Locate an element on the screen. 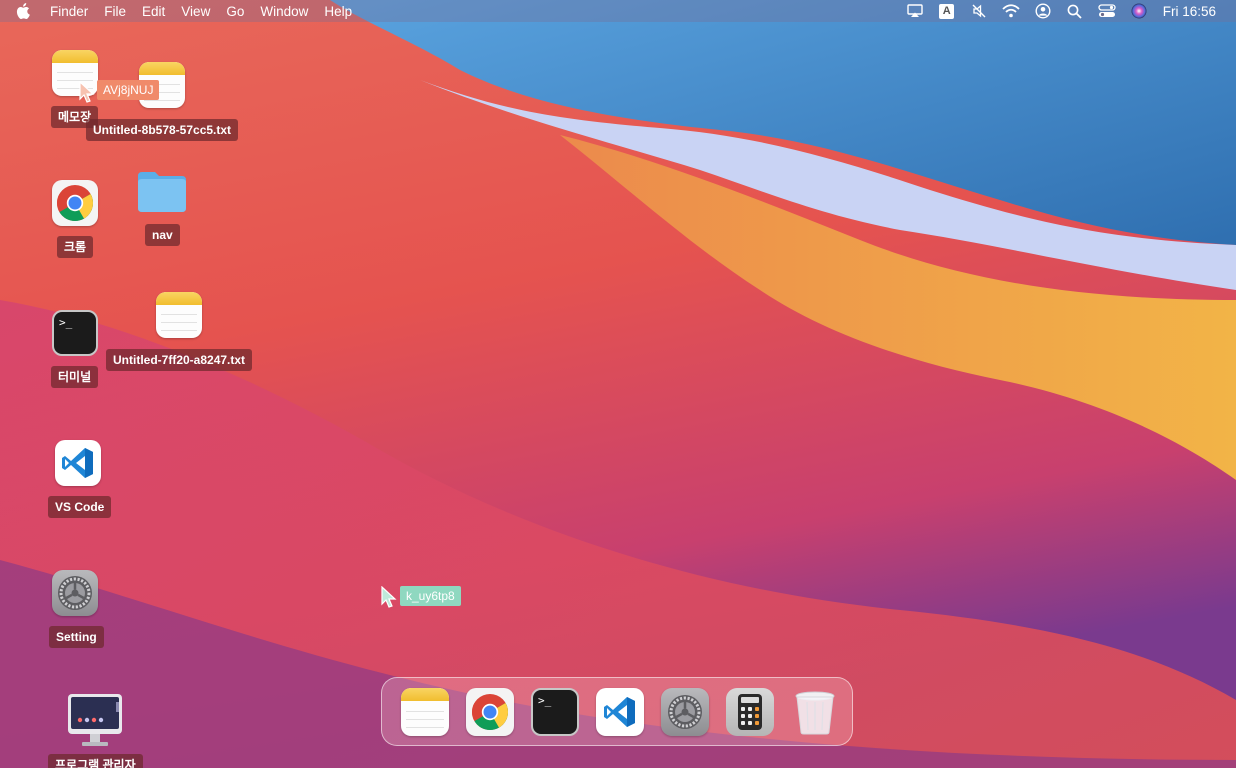  mute-icon is located at coordinates (979, 11).